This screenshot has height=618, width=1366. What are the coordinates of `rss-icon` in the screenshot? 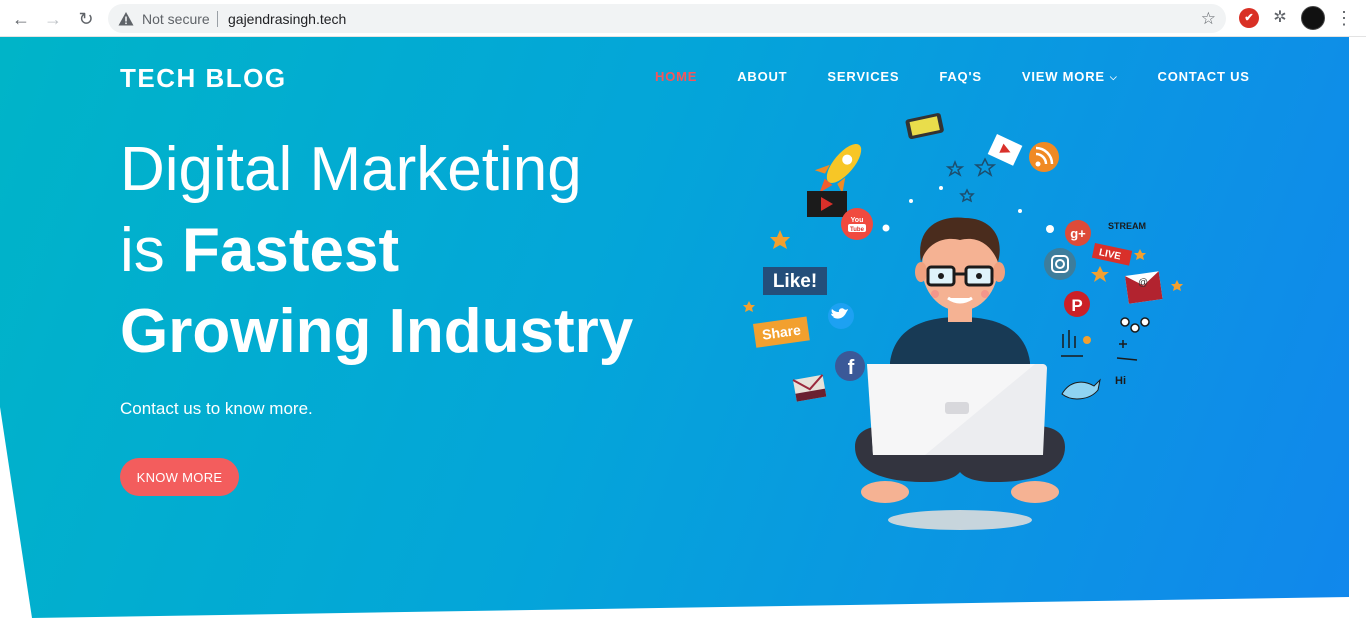 It's located at (1044, 157).